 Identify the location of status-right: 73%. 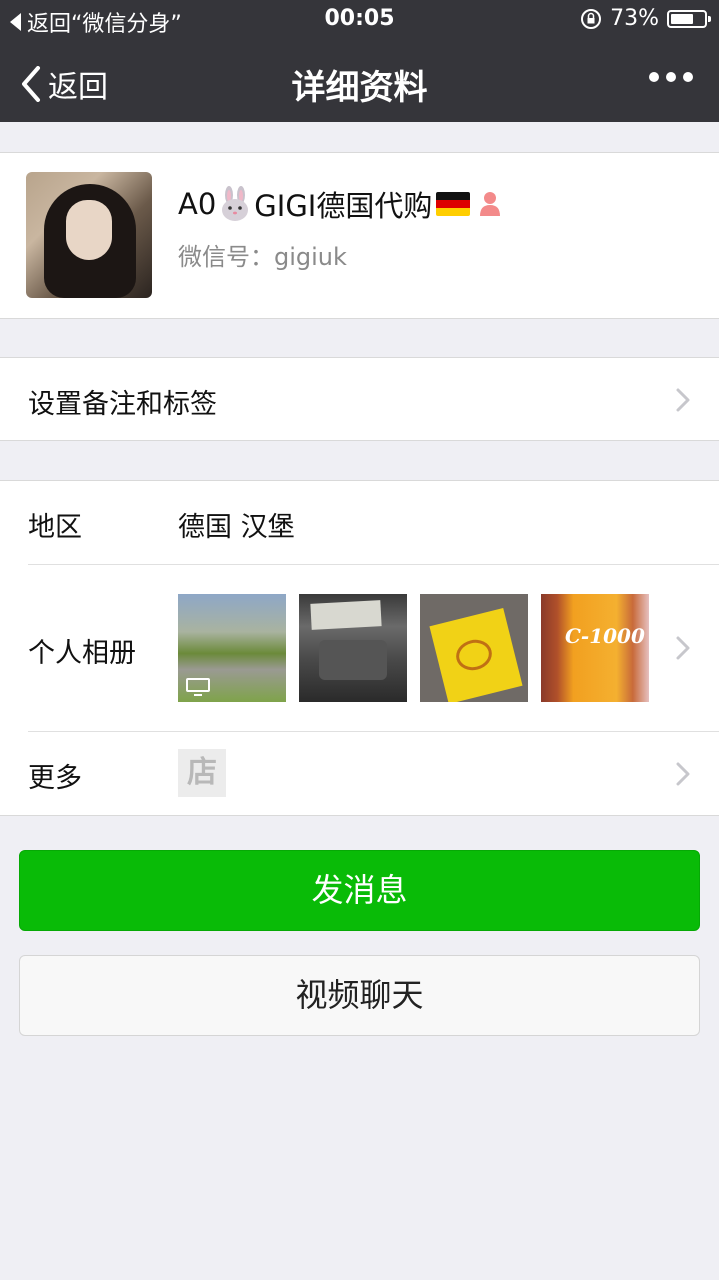
(645, 18).